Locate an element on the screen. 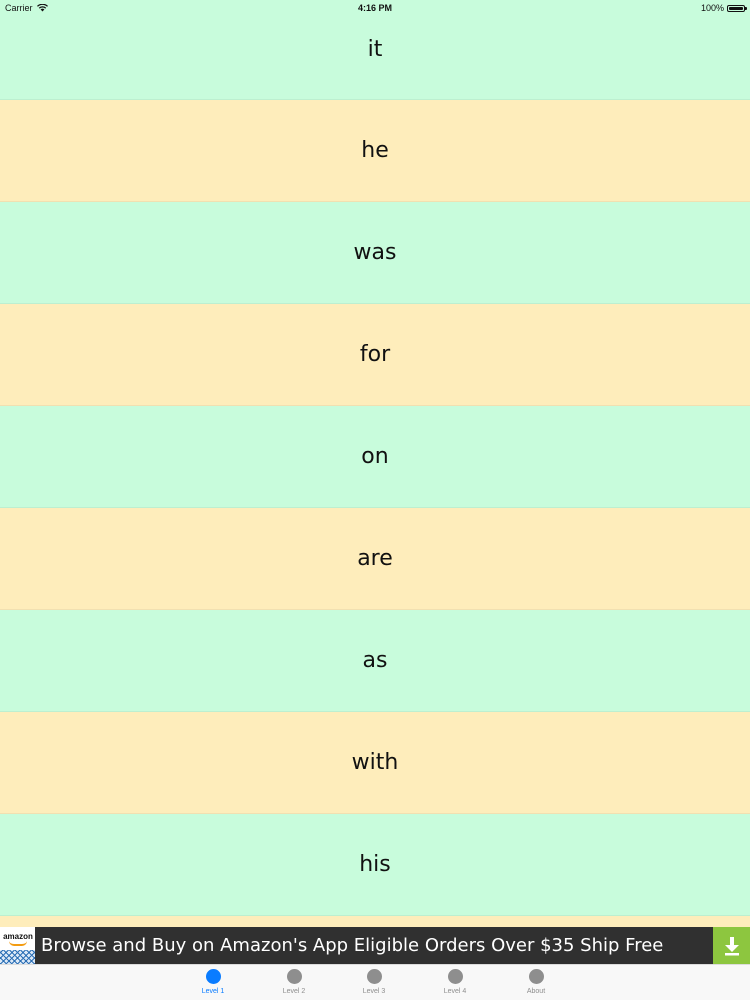 This screenshot has width=750, height=1000. status-right: 100% is located at coordinates (723, 8).